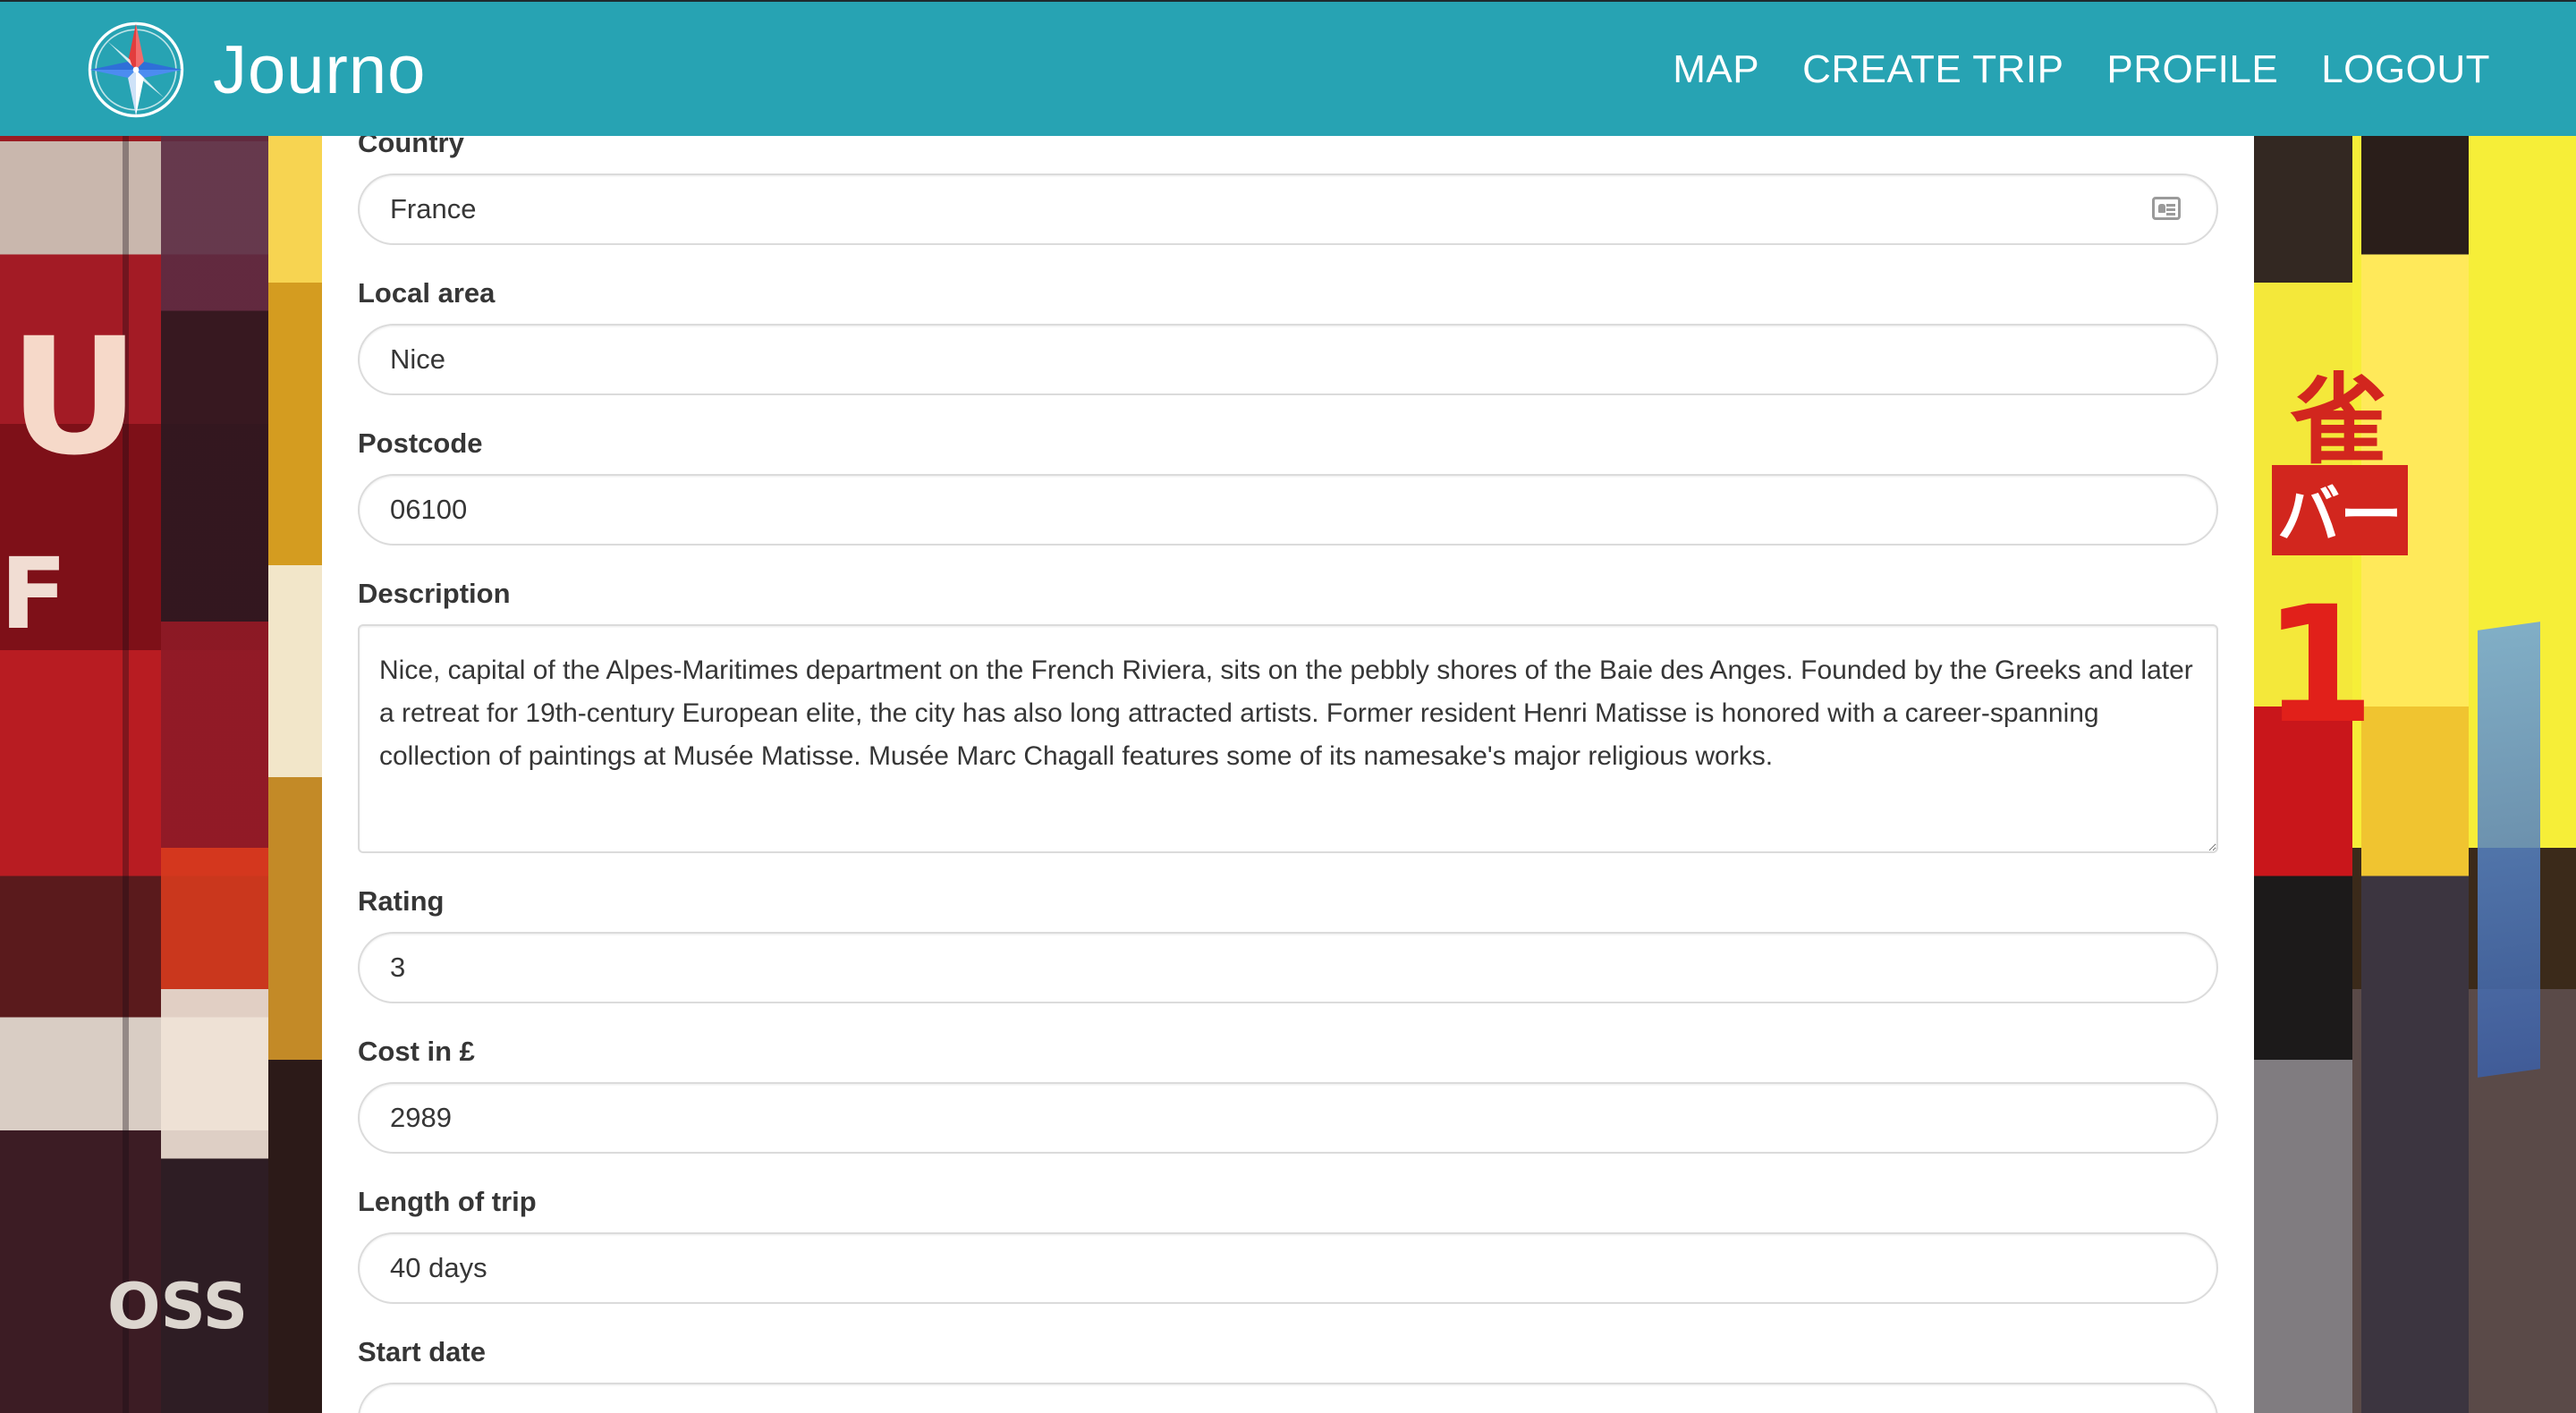 The image size is (2576, 1413). I want to click on length-field: Length of trip, so click(1288, 1245).